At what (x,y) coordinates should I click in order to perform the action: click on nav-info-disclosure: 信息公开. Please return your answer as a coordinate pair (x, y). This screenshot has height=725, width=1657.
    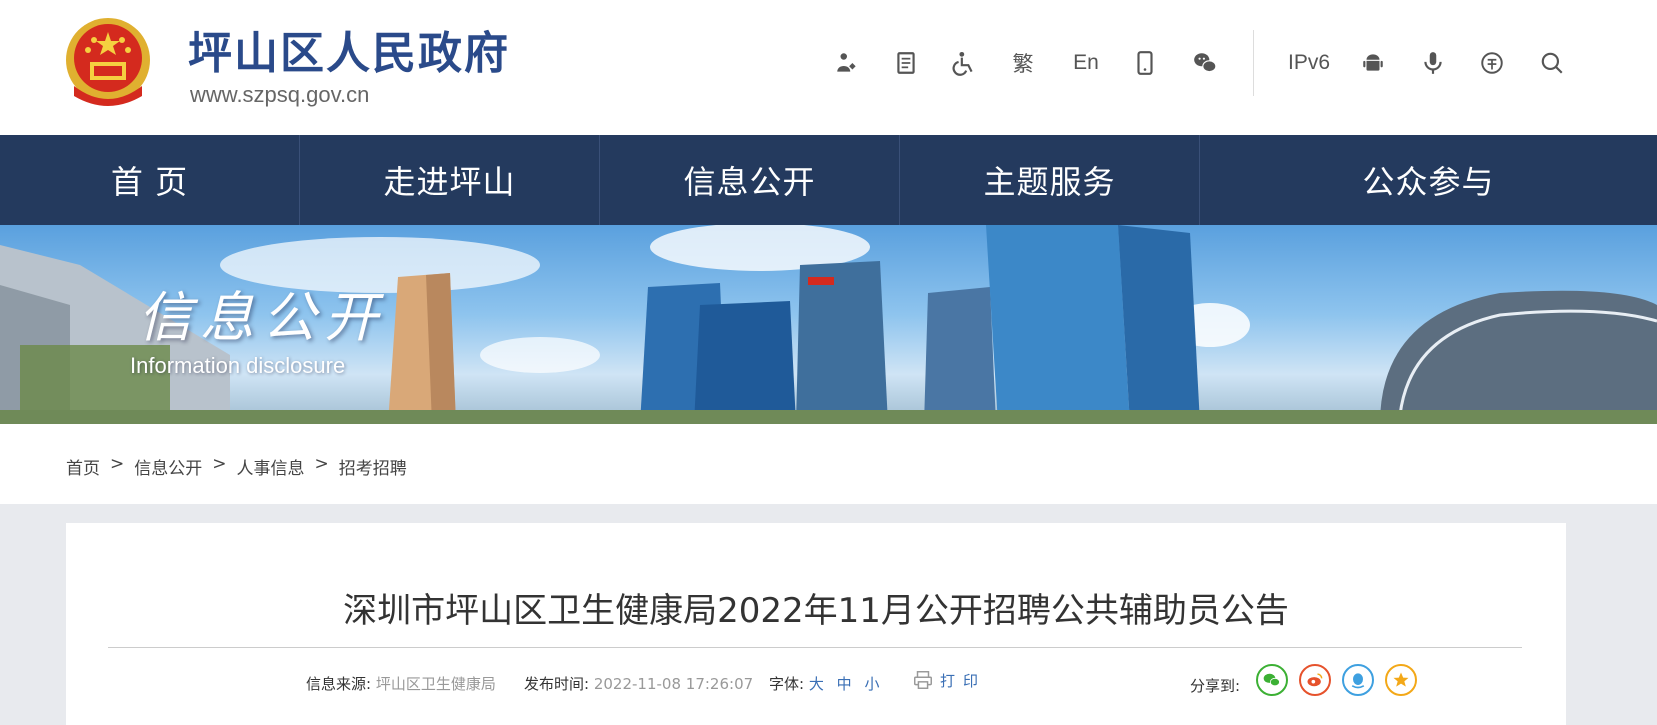
    Looking at the image, I should click on (750, 180).